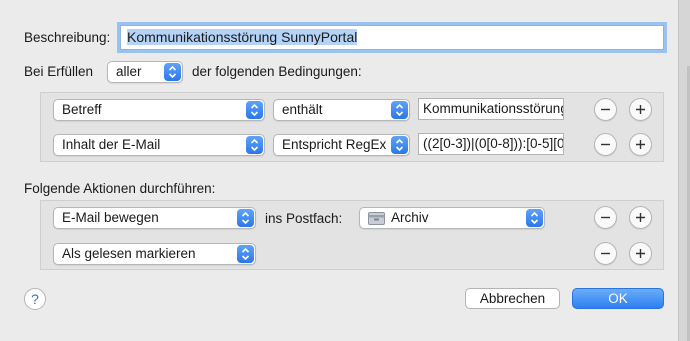 This screenshot has width=690, height=341. What do you see at coordinates (341, 110) in the screenshot?
I see `condition-operator-select: enthält` at bounding box center [341, 110].